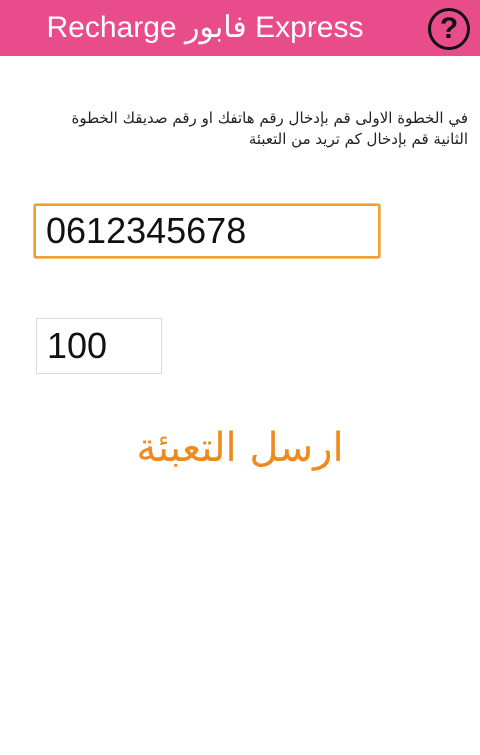 This screenshot has height=755, width=480. What do you see at coordinates (205, 27) in the screenshot?
I see `app-title: Recharge فابور Express` at bounding box center [205, 27].